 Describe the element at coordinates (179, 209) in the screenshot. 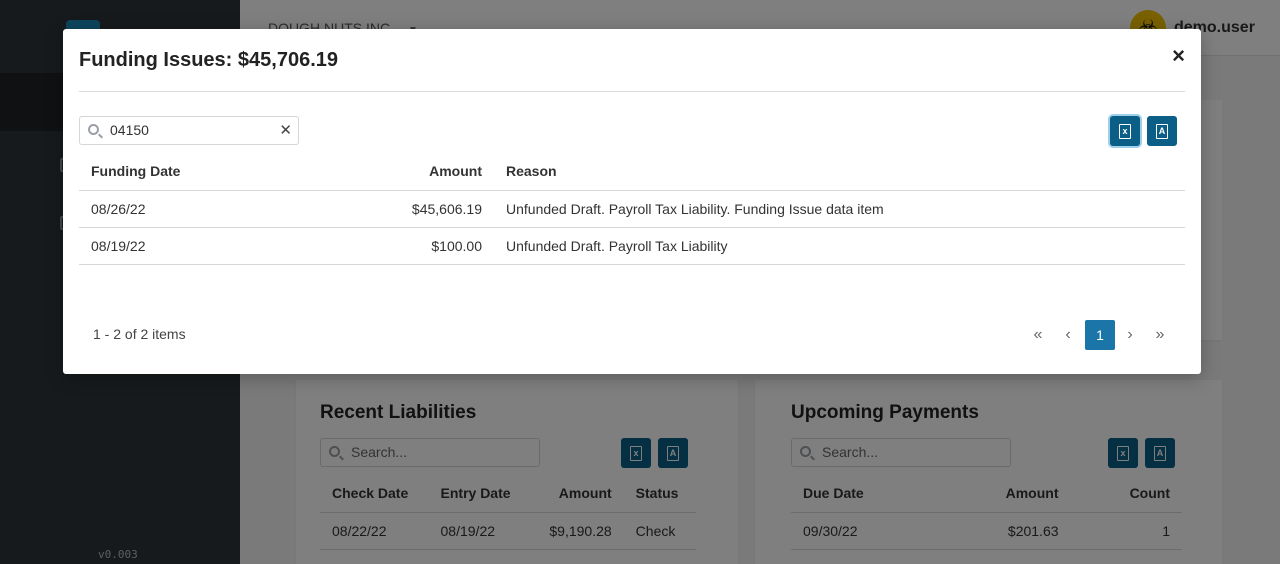

I see `table-cell: 08/26/22` at that location.